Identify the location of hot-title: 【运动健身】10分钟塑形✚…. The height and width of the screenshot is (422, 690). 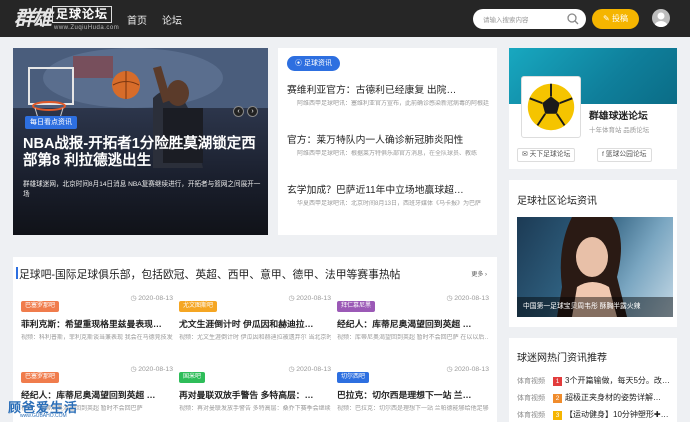
(617, 414).